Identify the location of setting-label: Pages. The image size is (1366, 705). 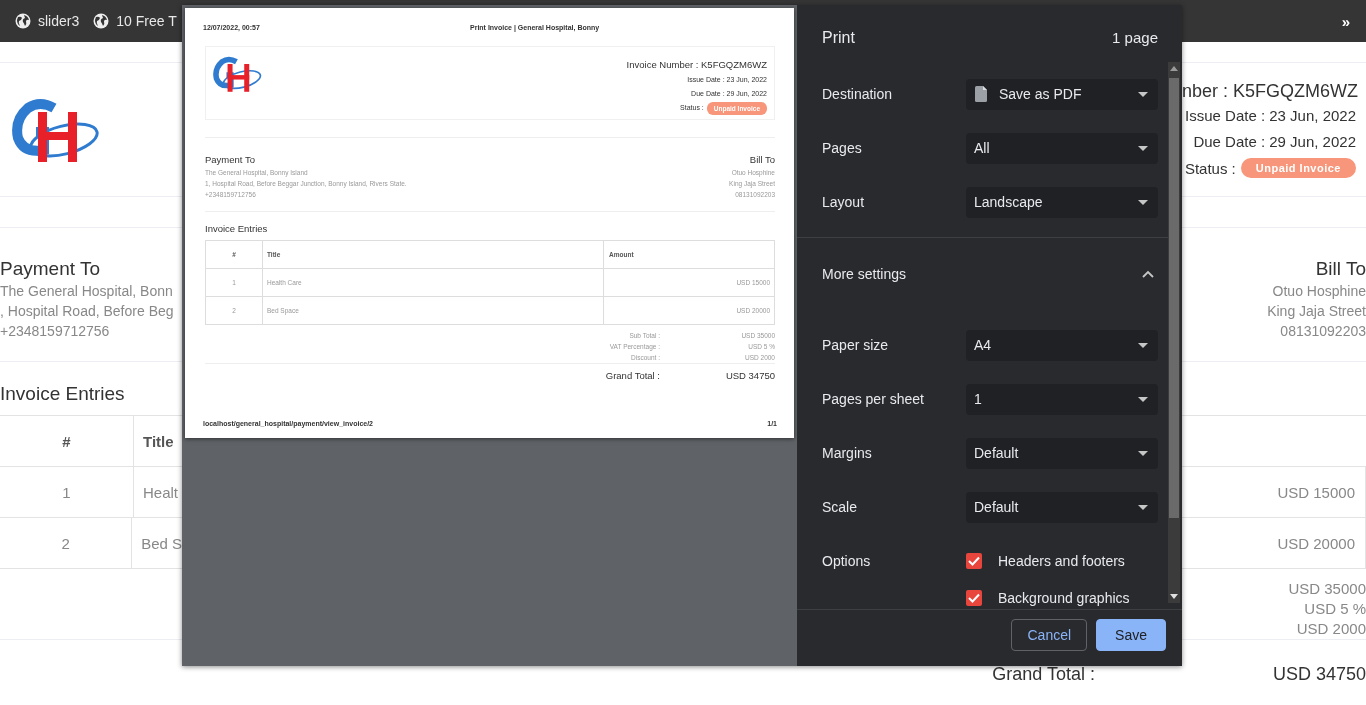
(842, 148).